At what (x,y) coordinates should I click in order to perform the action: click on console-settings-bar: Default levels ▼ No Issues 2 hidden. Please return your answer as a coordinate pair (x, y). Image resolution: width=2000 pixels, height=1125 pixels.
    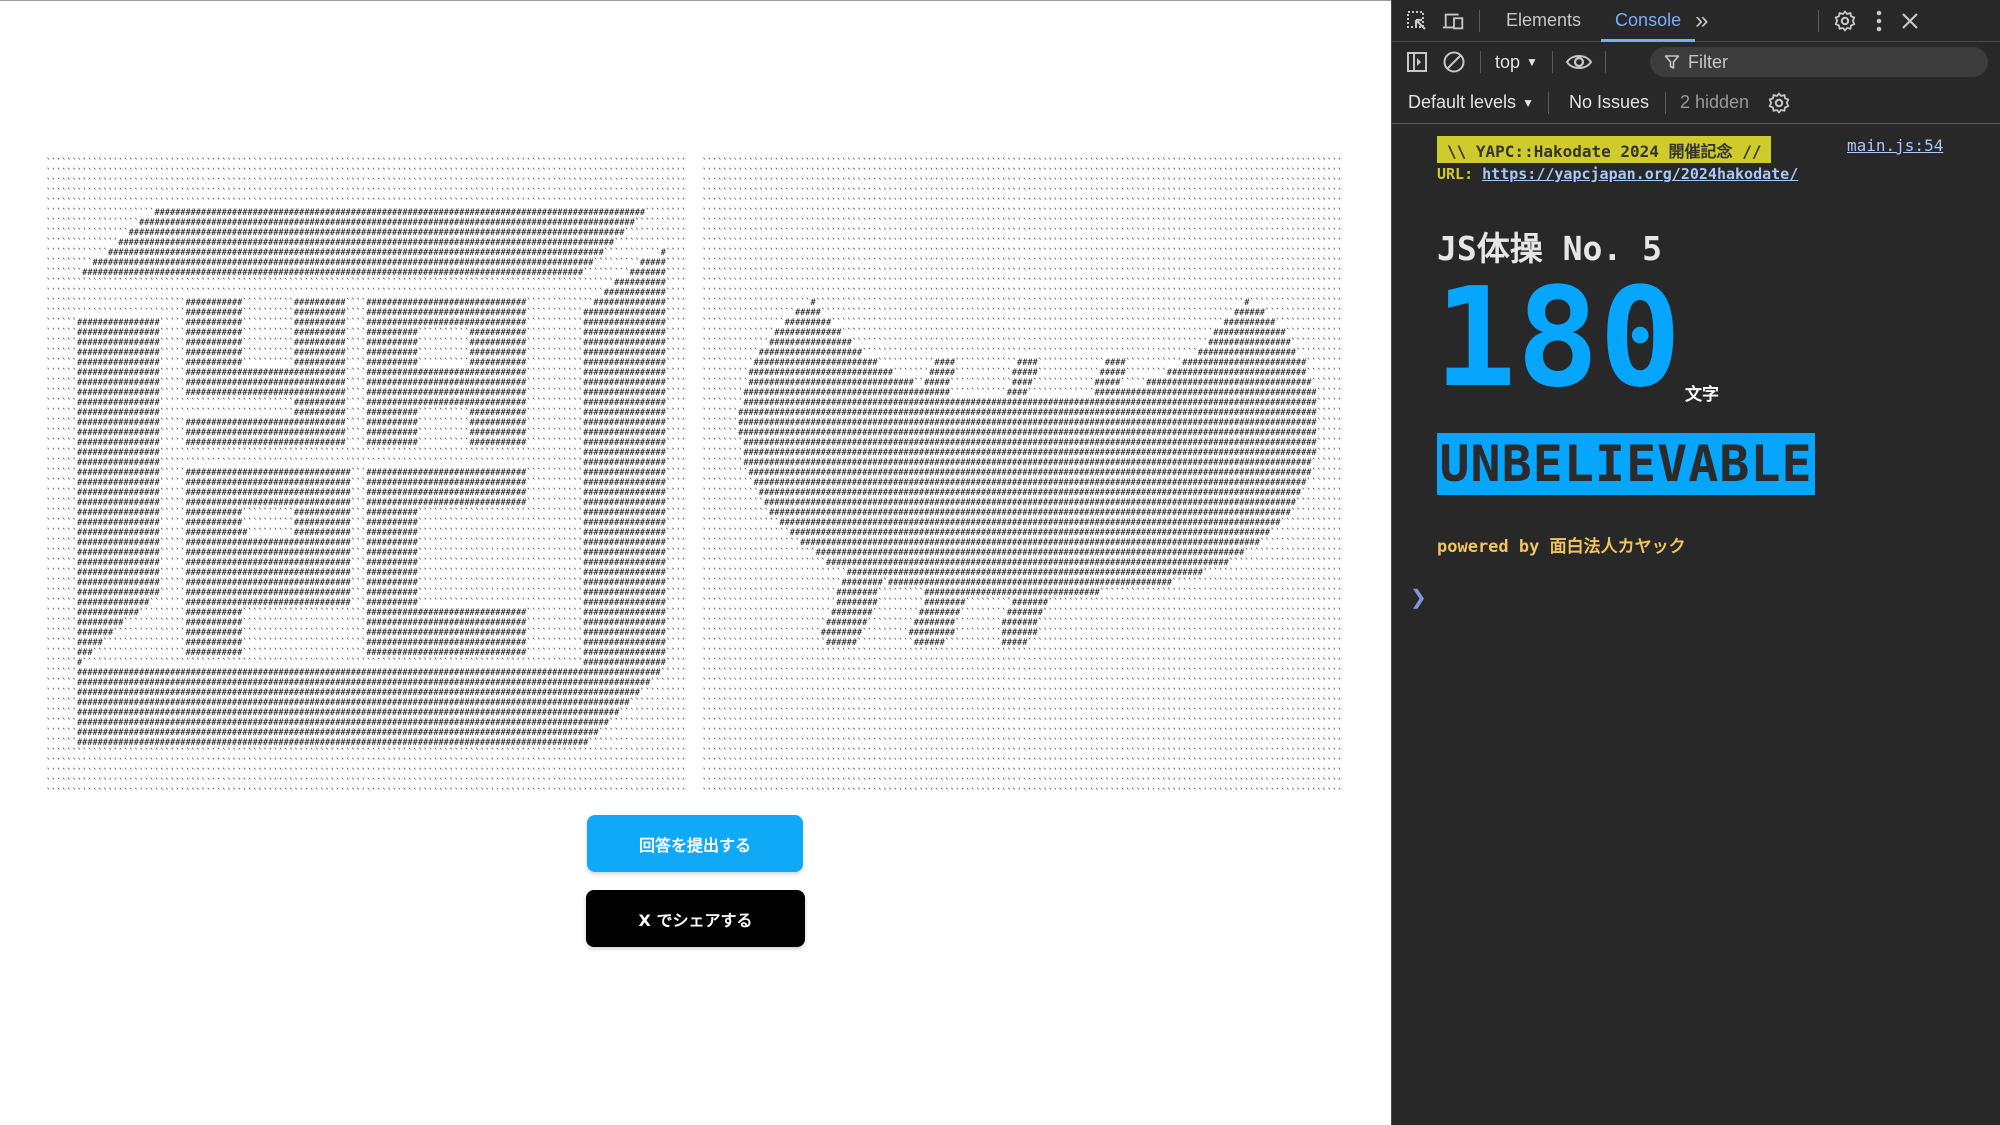
    Looking at the image, I should click on (1696, 103).